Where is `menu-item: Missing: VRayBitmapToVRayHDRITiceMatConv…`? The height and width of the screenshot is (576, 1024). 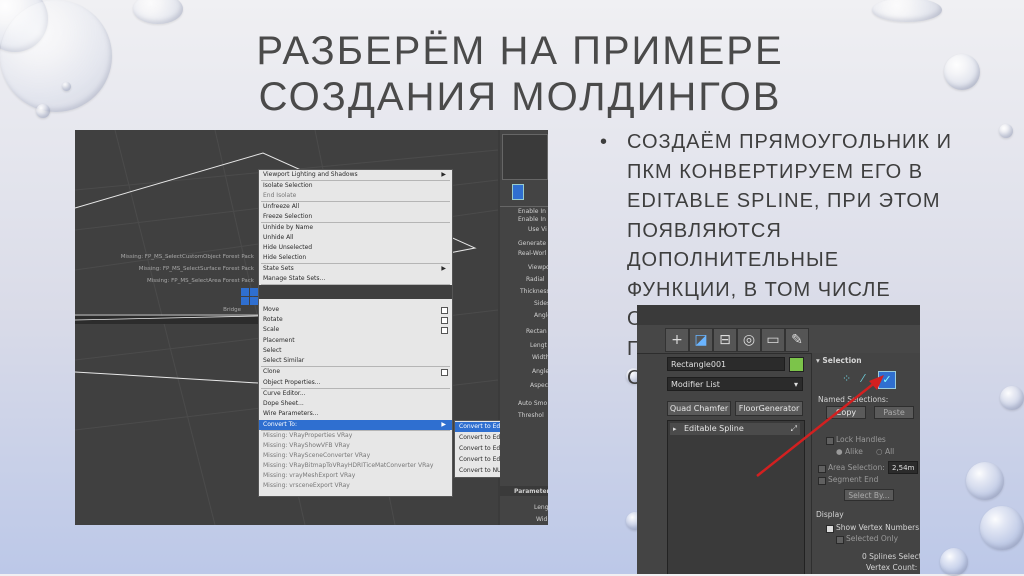
menu-item: Missing: VRayBitmapToVRayHDRITiceMatConv… is located at coordinates (355, 466).